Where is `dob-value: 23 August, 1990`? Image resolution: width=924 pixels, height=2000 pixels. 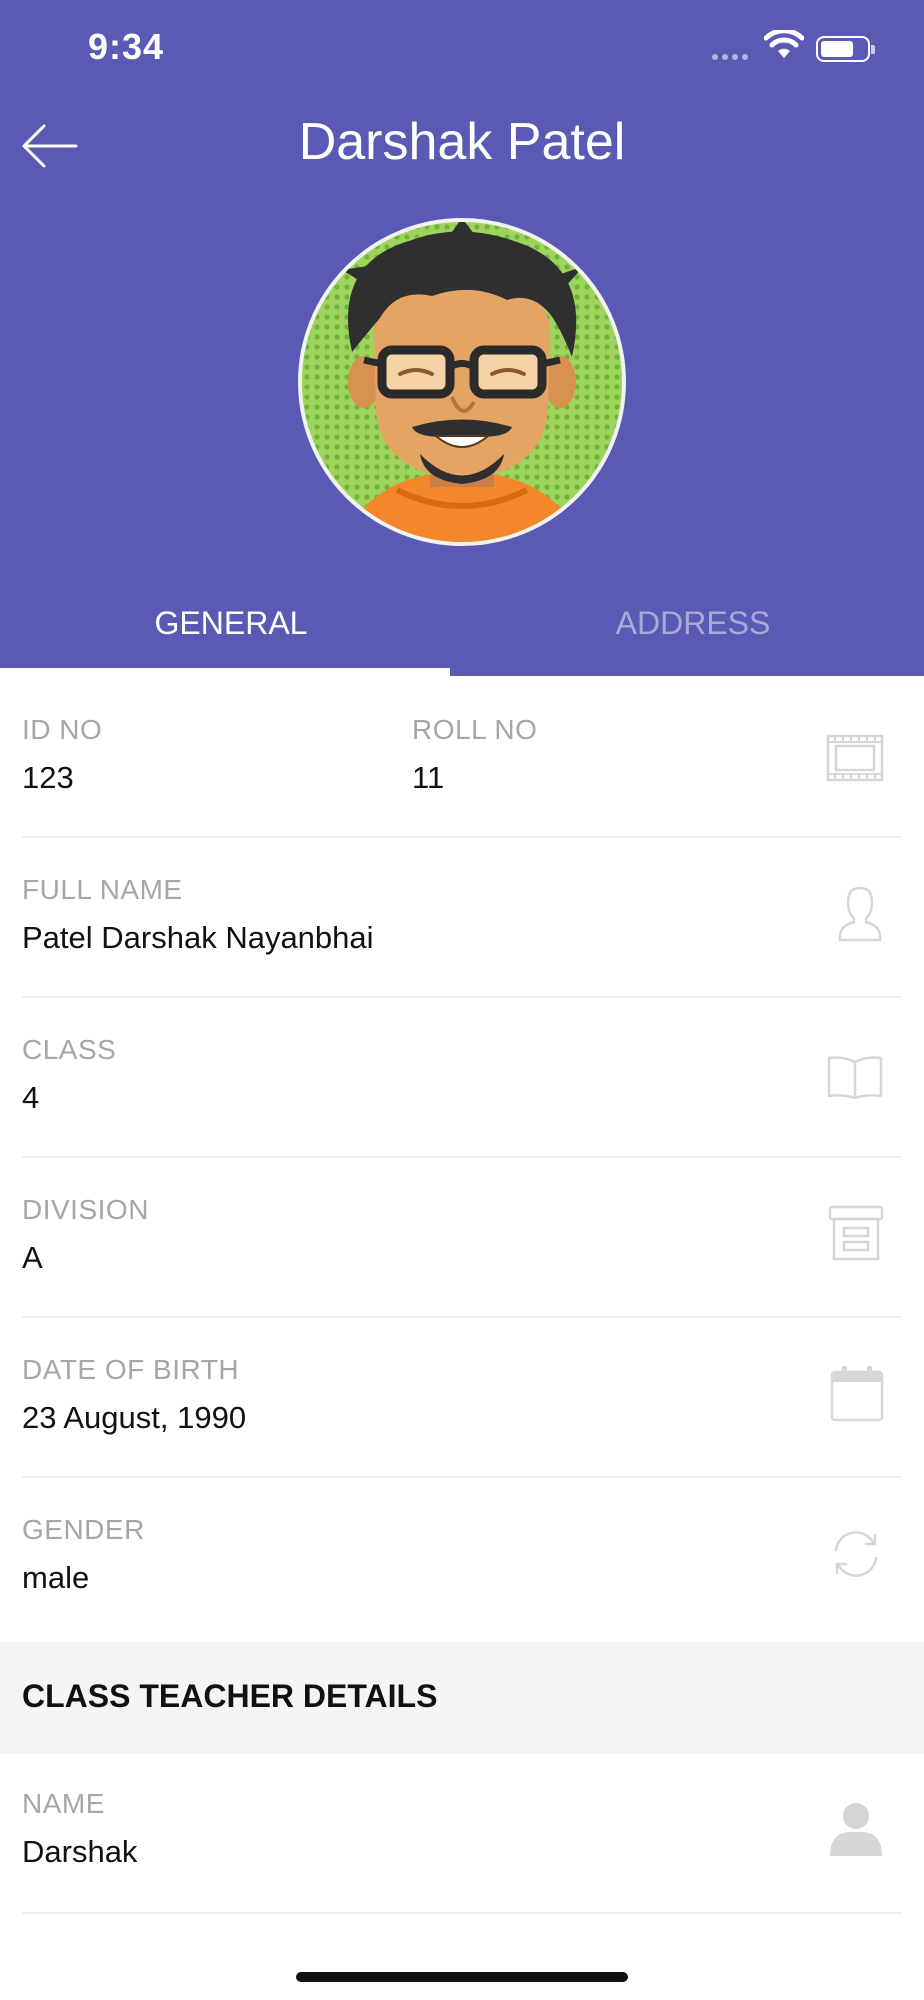
dob-value: 23 August, 1990 is located at coordinates (134, 1417).